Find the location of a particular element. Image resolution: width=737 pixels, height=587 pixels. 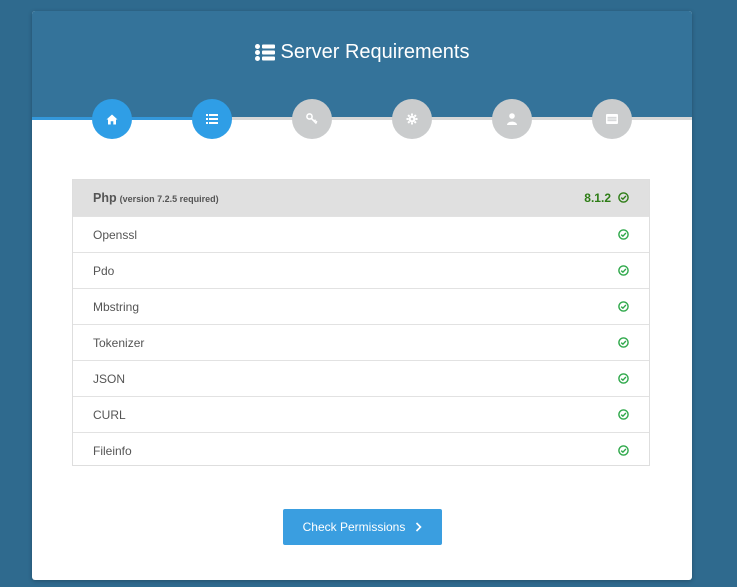

requirement-name: JSON is located at coordinates (109, 379).